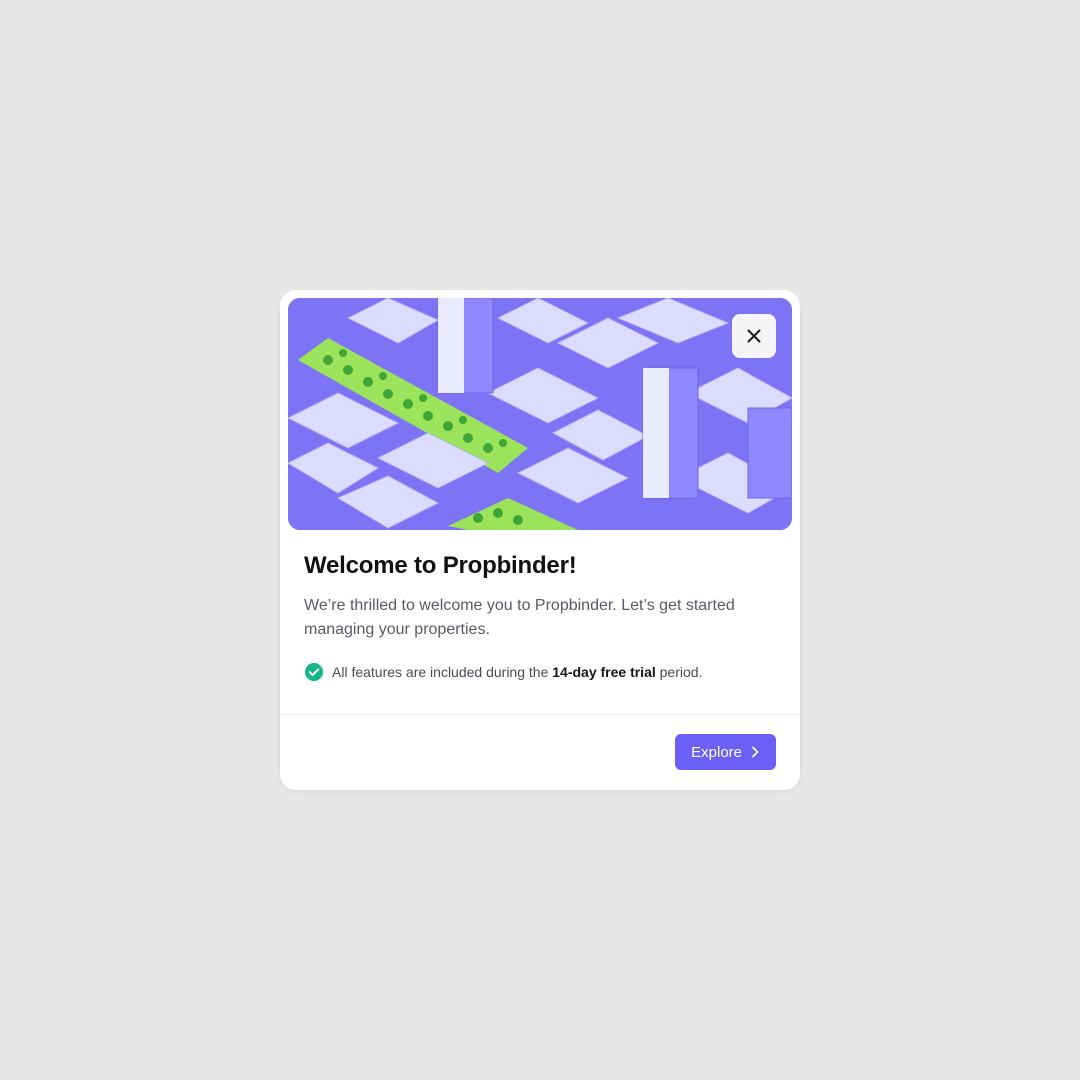 Image resolution: width=1080 pixels, height=1080 pixels. I want to click on hero-image, so click(540, 414).